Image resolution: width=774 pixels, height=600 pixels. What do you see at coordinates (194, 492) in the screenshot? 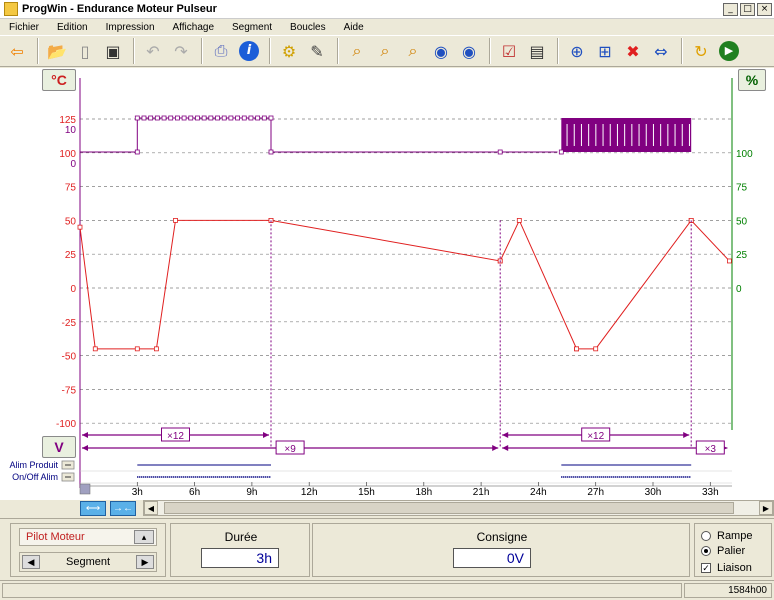
I see `time-tick-label: 6h` at bounding box center [194, 492].